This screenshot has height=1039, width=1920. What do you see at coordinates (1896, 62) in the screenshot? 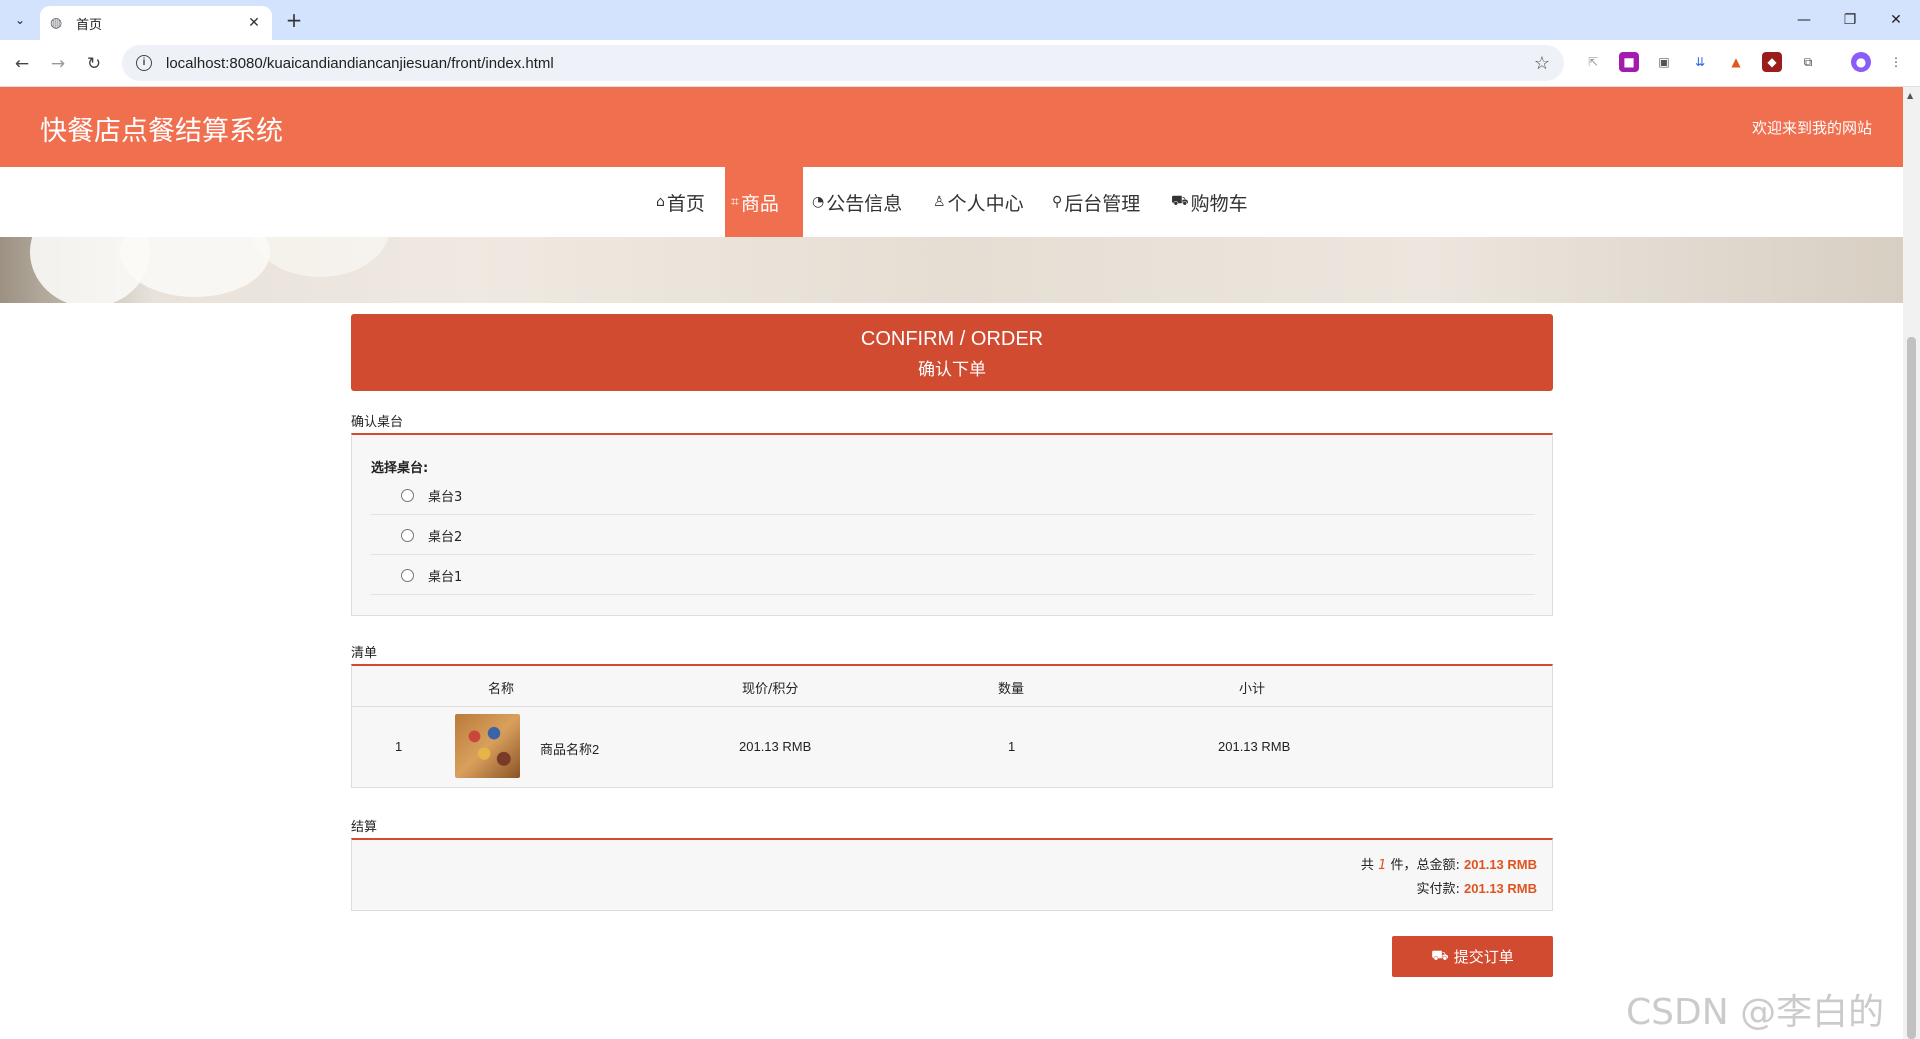
I see `menu-icon: ⋮` at bounding box center [1896, 62].